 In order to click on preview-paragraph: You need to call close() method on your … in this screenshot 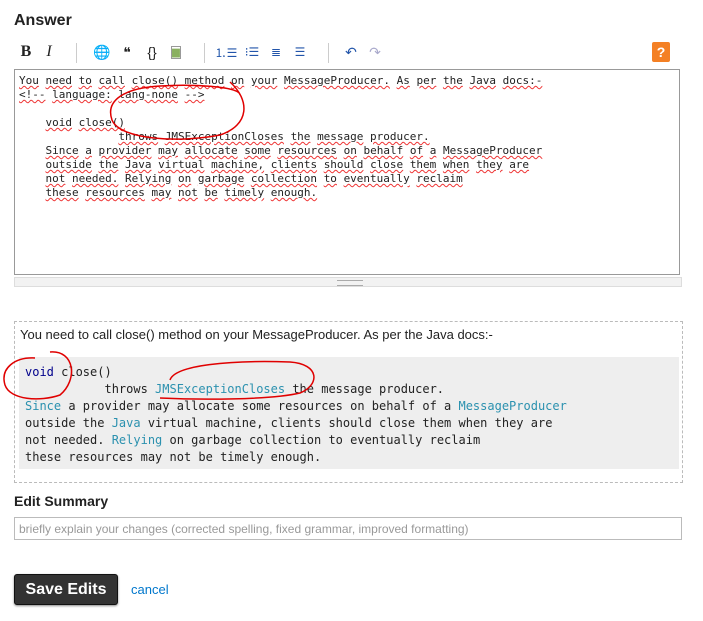, I will do `click(256, 334)`.